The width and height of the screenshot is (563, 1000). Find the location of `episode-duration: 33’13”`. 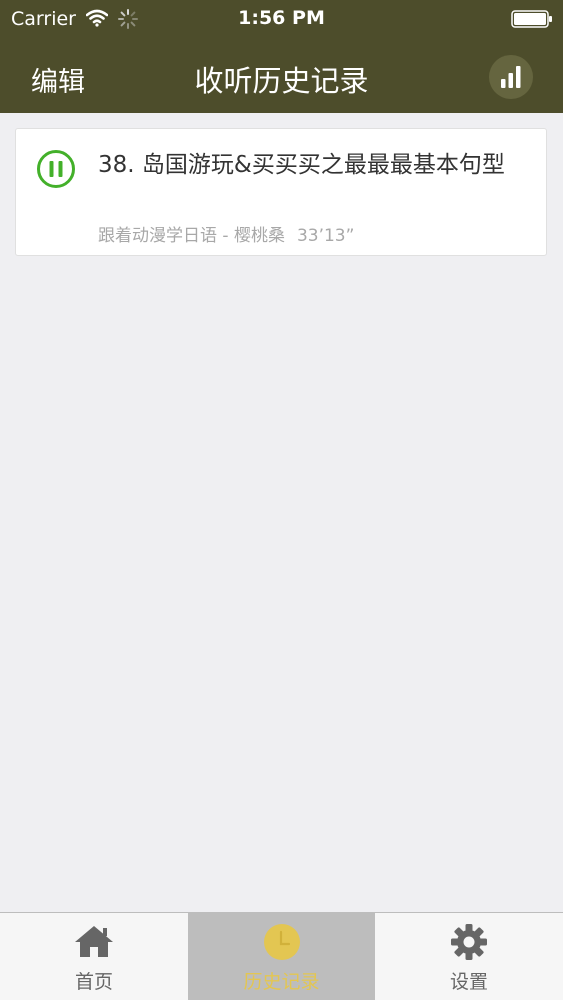

episode-duration: 33’13” is located at coordinates (325, 236).